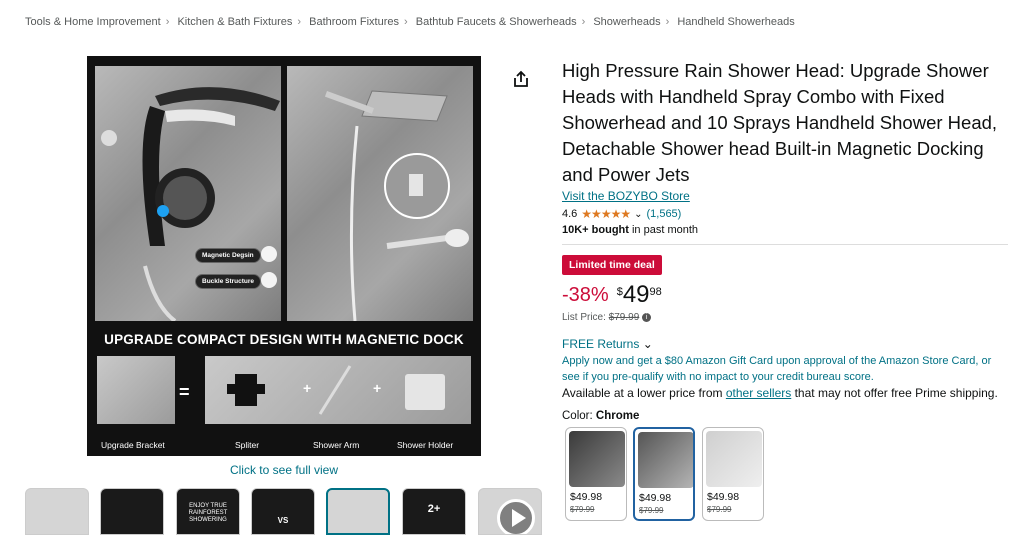 This screenshot has width=1024, height=535. Describe the element at coordinates (617, 416) in the screenshot. I see `color-value: Chrome` at that location.